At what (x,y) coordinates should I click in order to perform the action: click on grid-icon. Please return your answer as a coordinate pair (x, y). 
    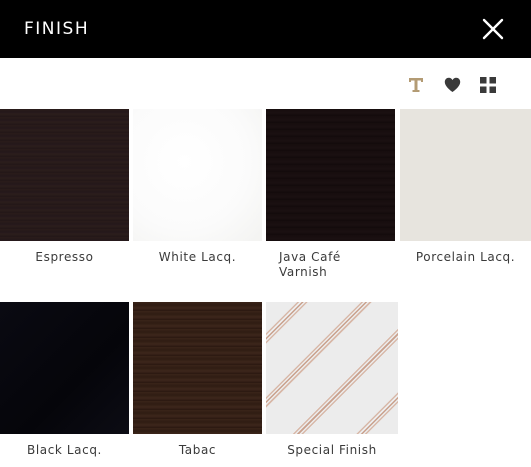
    Looking at the image, I should click on (488, 85).